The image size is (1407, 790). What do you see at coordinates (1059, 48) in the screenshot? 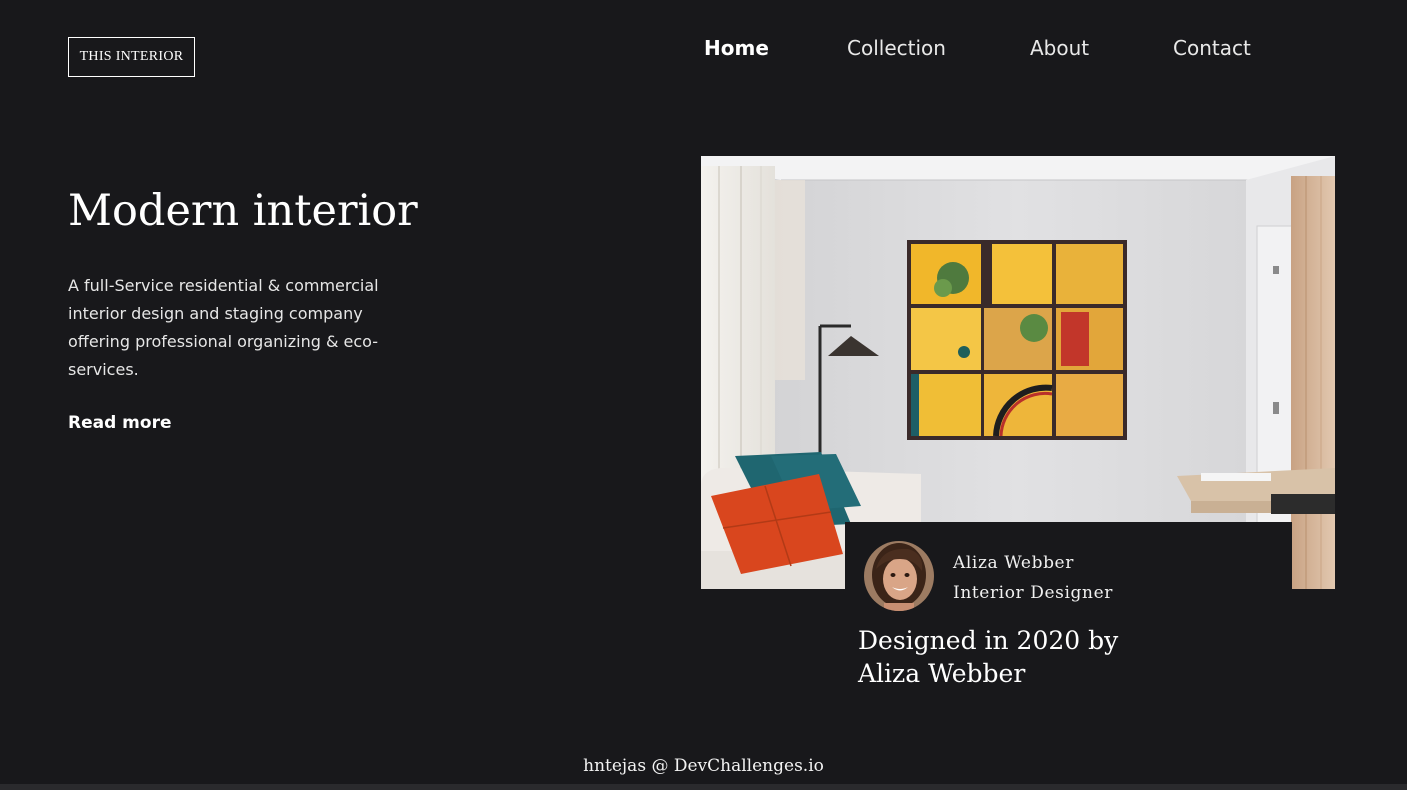
I see `nav-about-link: About` at bounding box center [1059, 48].